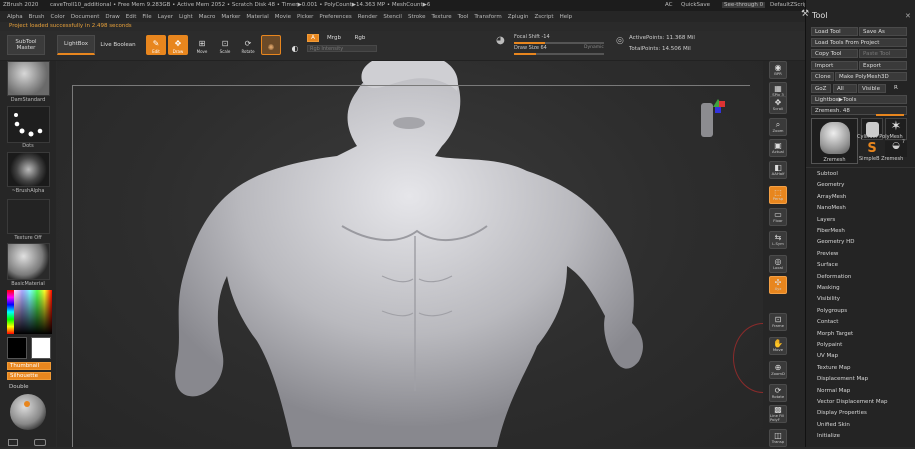 The width and height of the screenshot is (915, 449). I want to click on close-icon: ✕, so click(908, 16).